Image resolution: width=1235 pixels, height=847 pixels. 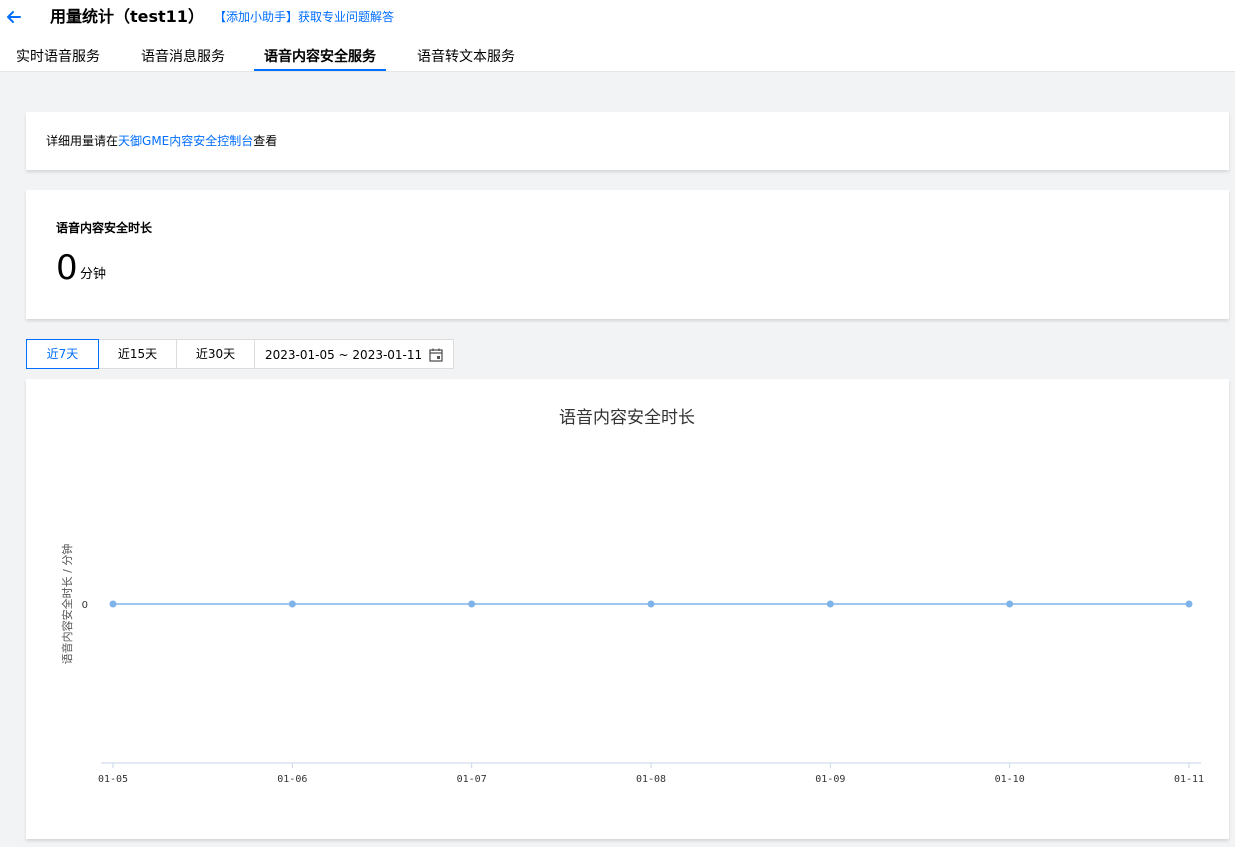 What do you see at coordinates (651, 779) in the screenshot?
I see `x-tick-label: 01-08` at bounding box center [651, 779].